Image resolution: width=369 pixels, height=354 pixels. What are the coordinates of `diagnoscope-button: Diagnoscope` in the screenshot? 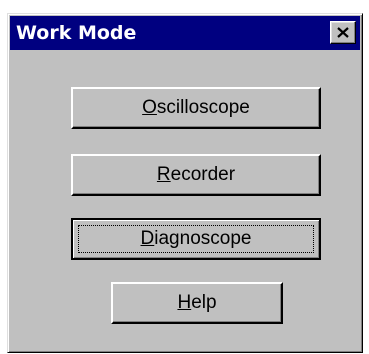 It's located at (196, 239).